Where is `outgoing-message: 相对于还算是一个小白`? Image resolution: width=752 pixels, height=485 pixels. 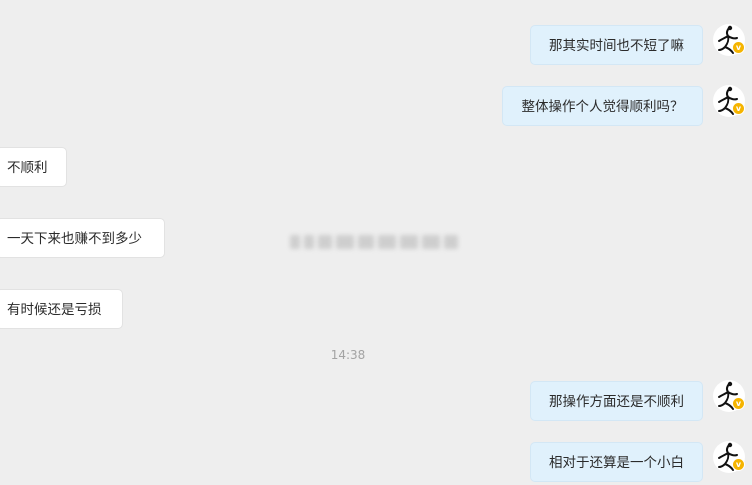
outgoing-message: 相对于还算是一个小白 is located at coordinates (616, 462).